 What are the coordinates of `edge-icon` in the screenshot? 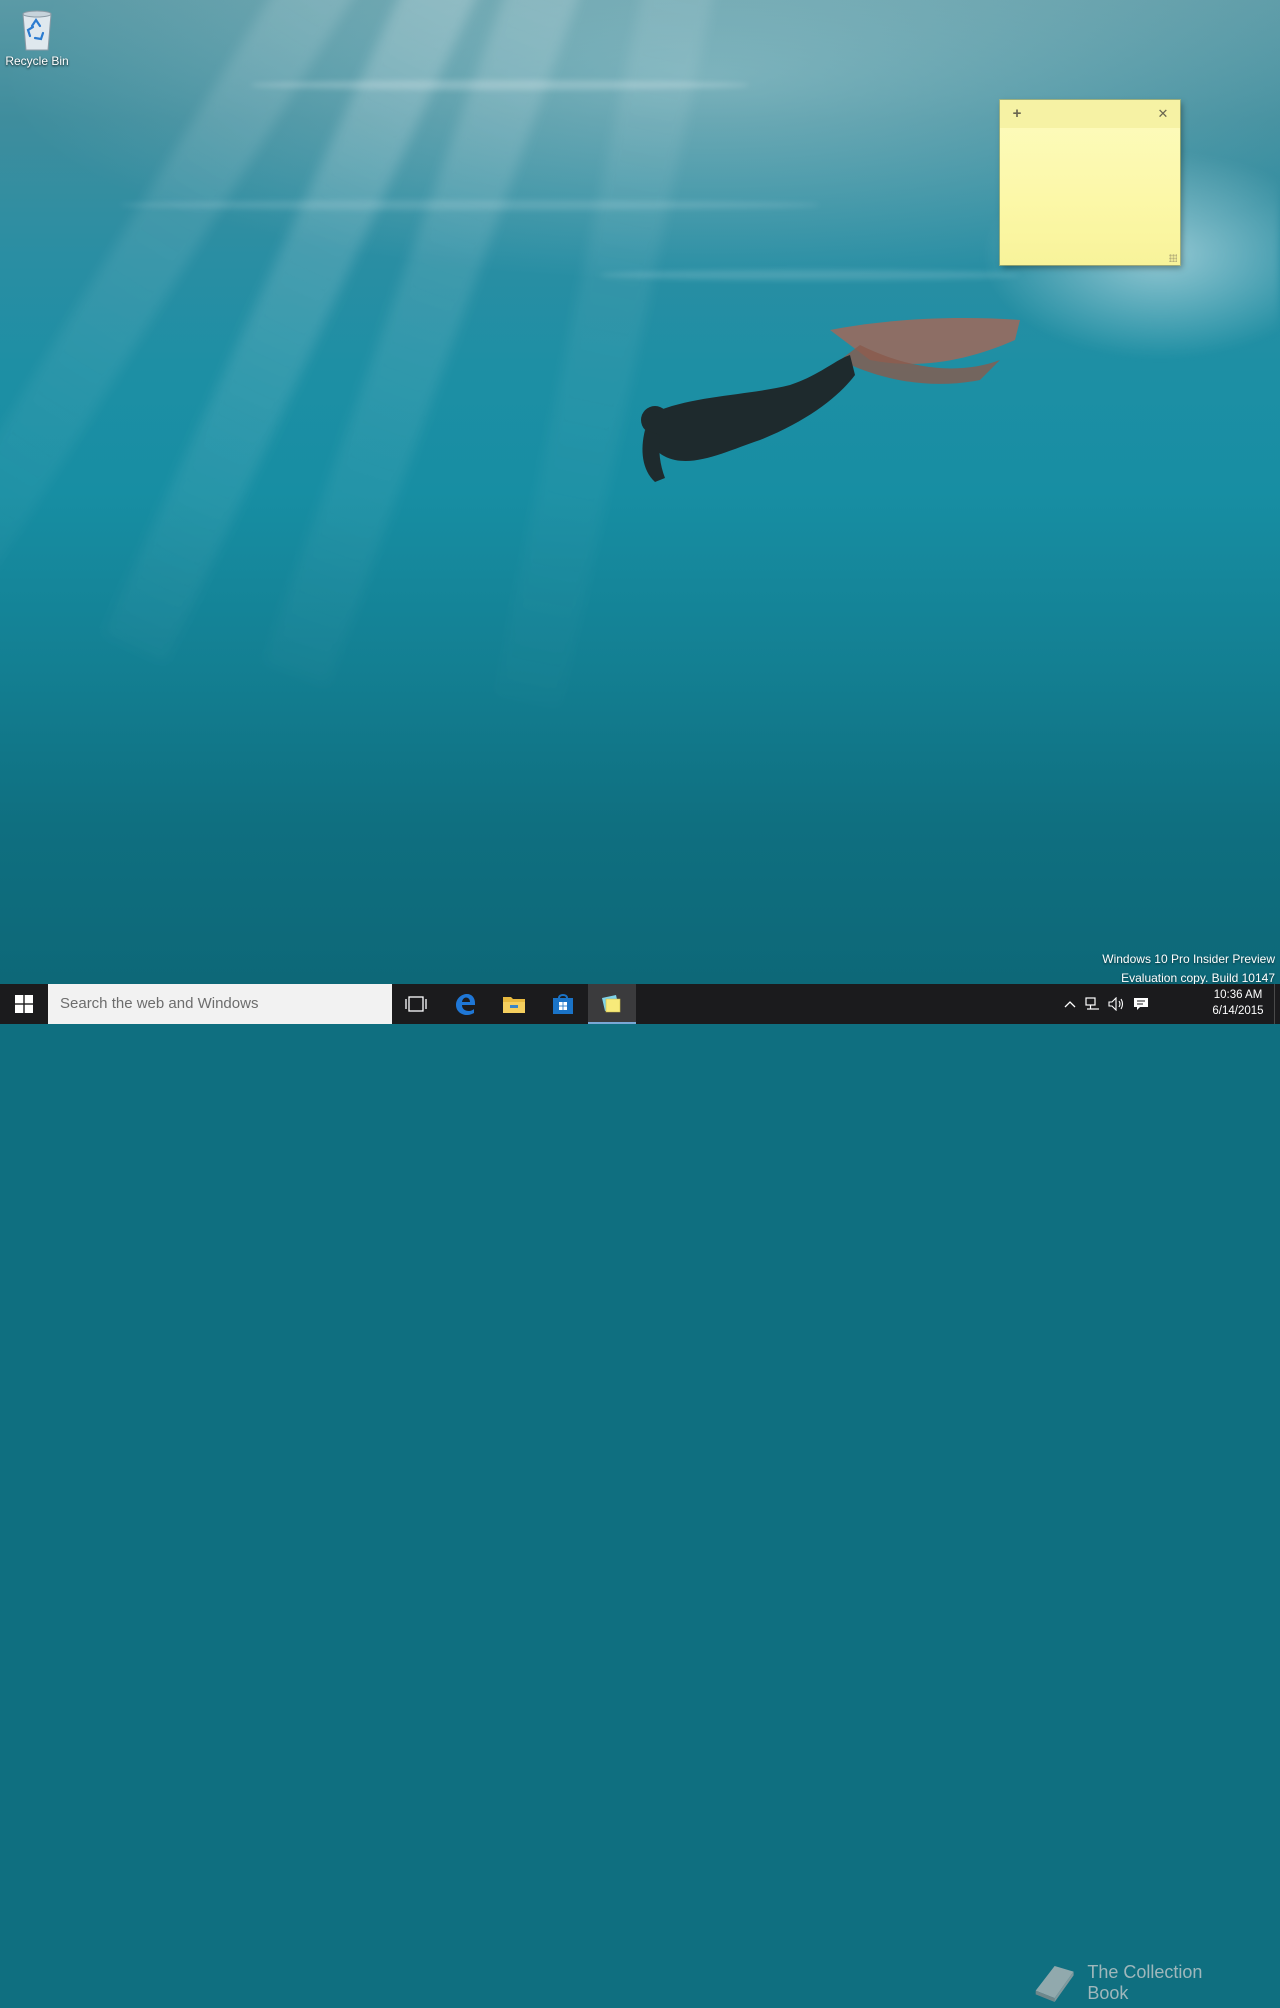 It's located at (465, 1004).